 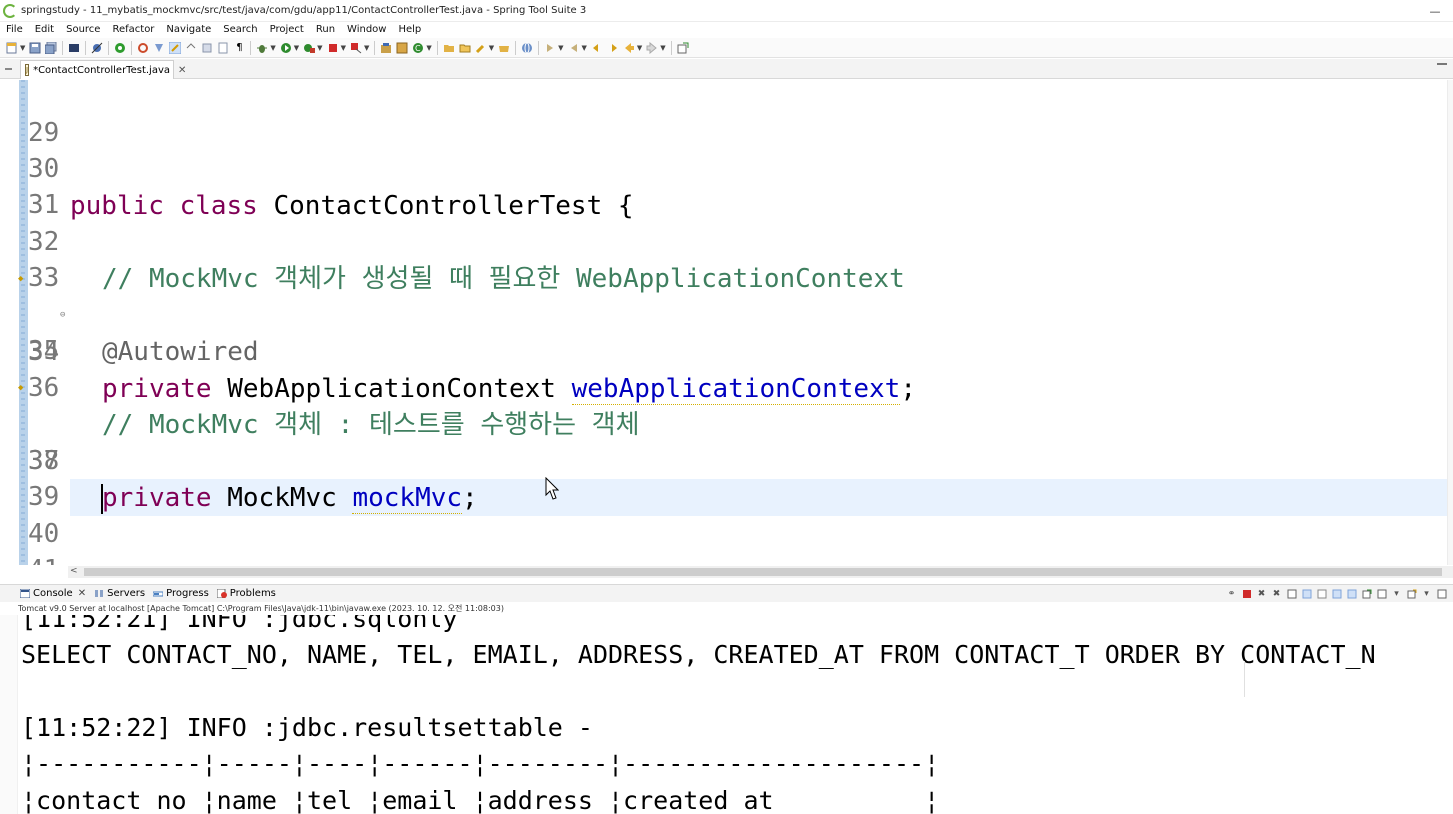 I want to click on terminal-icon, so click(x=74, y=48).